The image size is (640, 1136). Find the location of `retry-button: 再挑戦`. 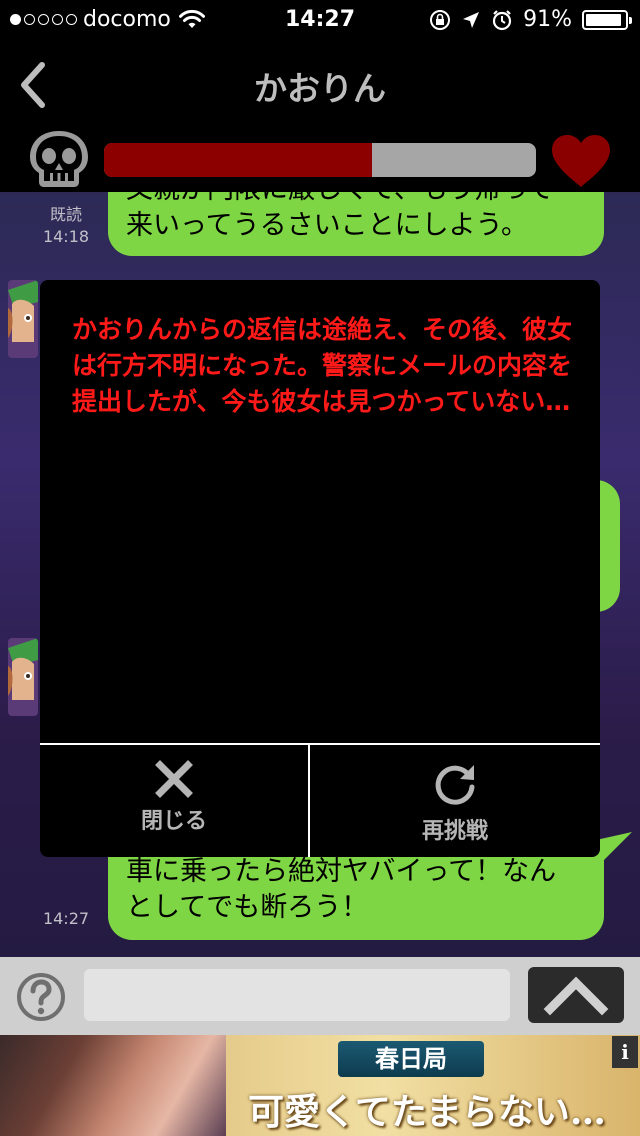

retry-button: 再挑戦 is located at coordinates (455, 801).